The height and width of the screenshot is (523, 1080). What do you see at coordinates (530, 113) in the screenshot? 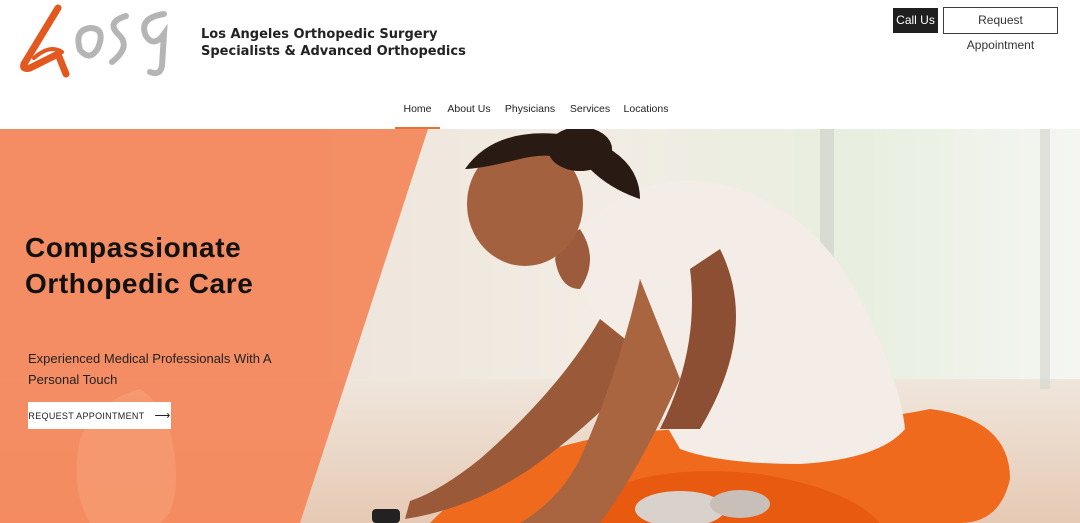
I see `nav-physicians: Physicians` at bounding box center [530, 113].